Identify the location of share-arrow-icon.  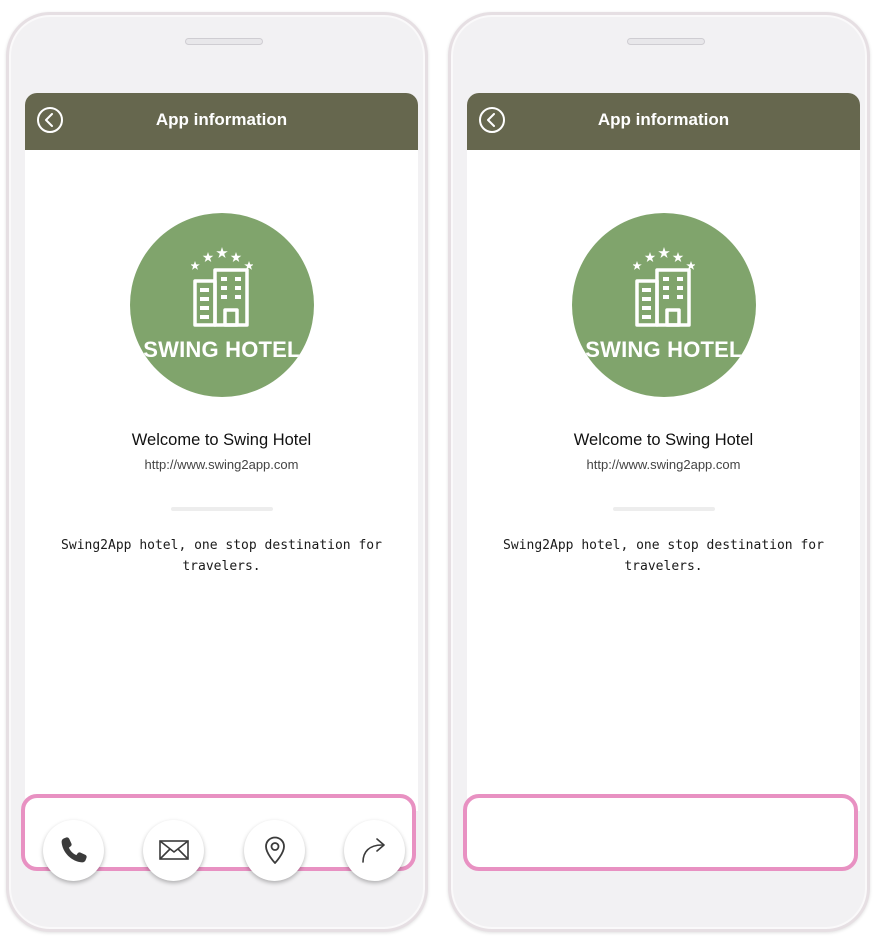
(373, 850).